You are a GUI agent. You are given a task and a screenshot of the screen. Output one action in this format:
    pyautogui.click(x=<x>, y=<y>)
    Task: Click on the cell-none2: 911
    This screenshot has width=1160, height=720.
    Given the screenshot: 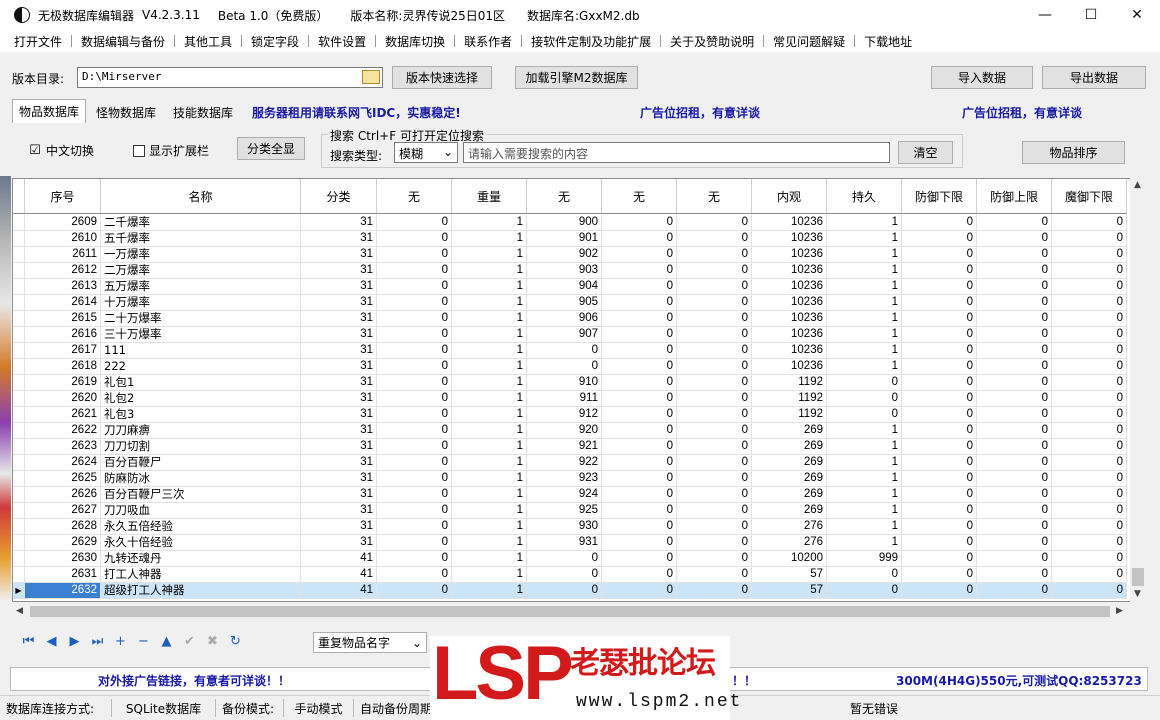 What is the action you would take?
    pyautogui.click(x=564, y=398)
    